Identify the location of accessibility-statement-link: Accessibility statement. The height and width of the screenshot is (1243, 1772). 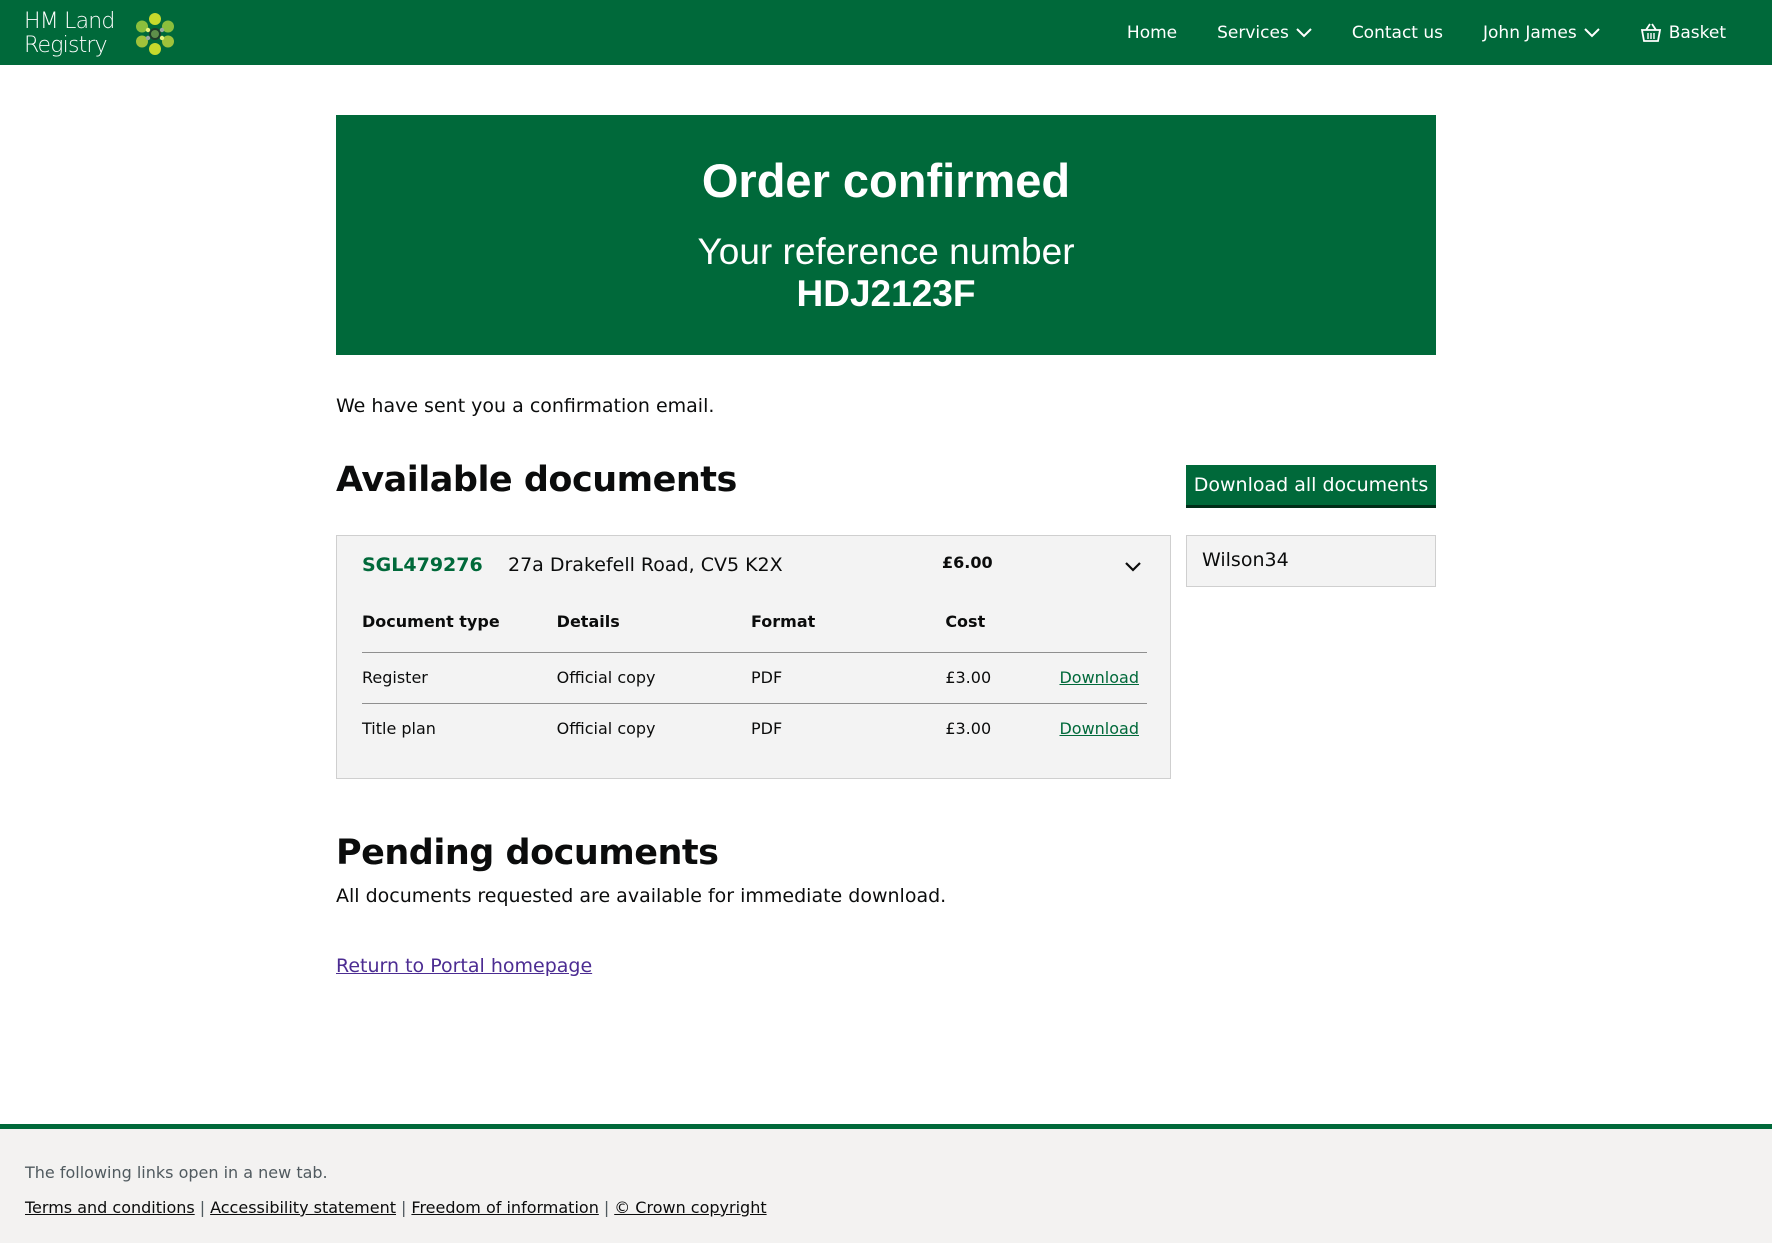
(303, 1207).